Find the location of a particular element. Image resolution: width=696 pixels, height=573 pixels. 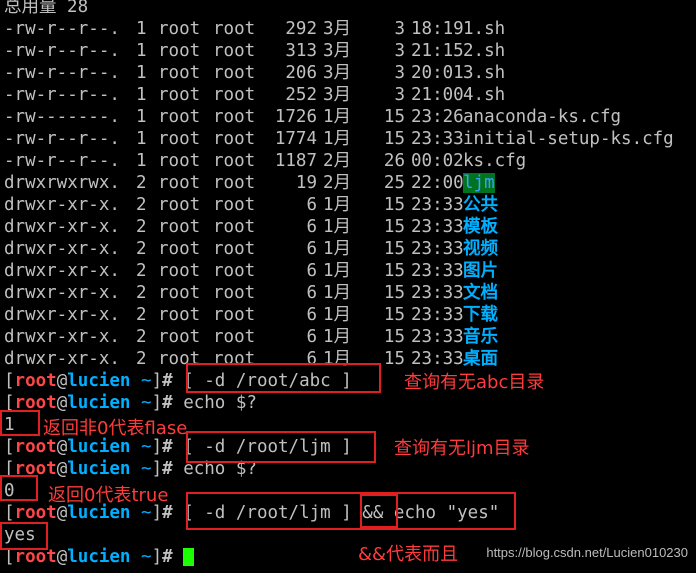

file-name: 下载 is located at coordinates (480, 315).